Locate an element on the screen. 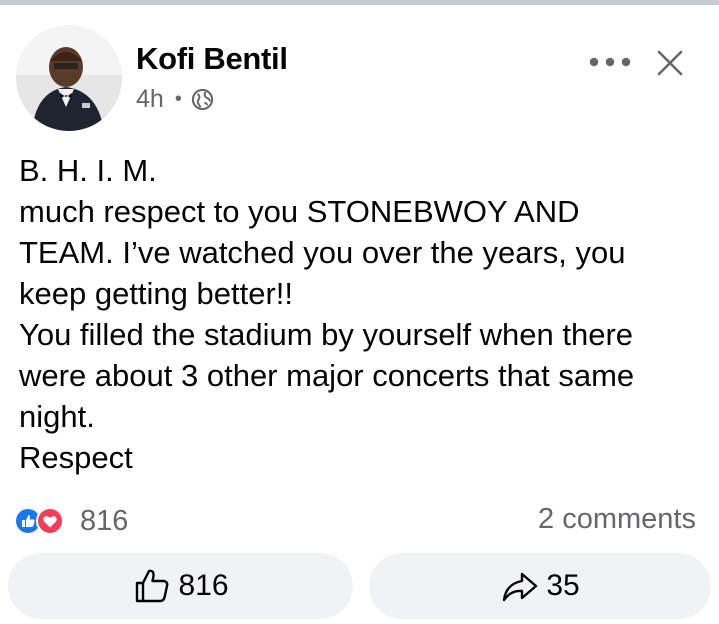 The width and height of the screenshot is (719, 624). love-icon is located at coordinates (50, 521).